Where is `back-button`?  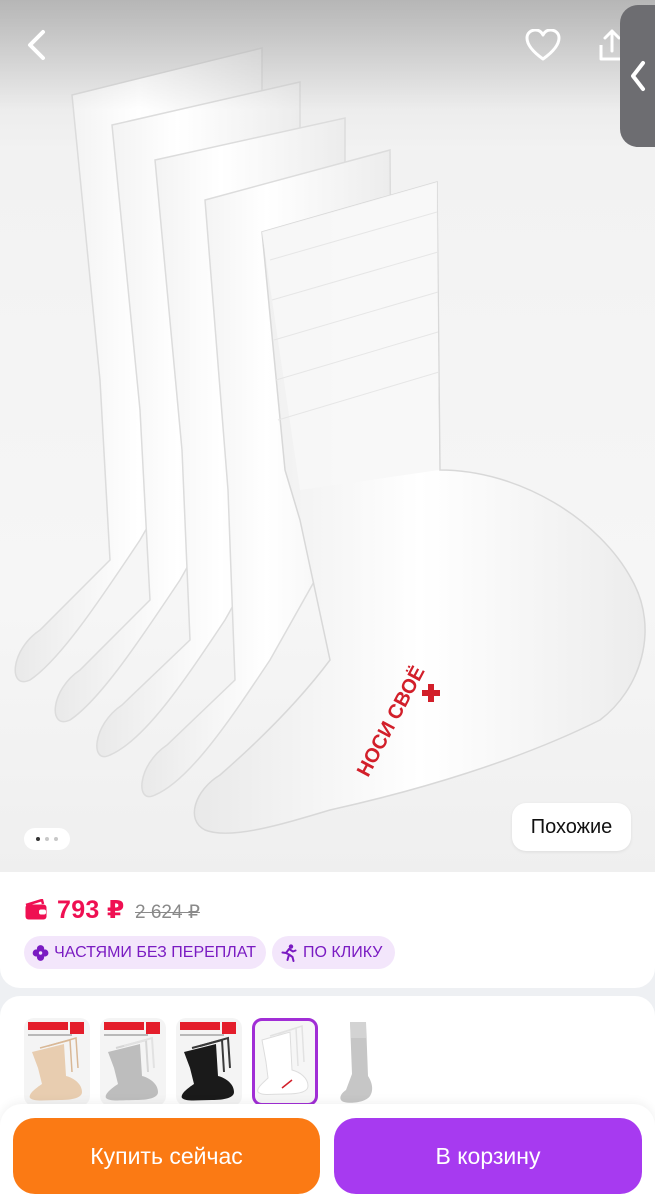
back-button is located at coordinates (37, 45).